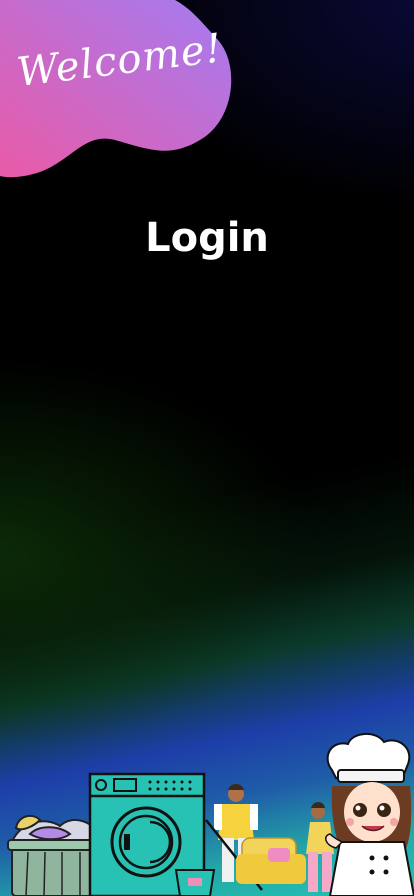 This screenshot has height=896, width=414. I want to click on page-title: Login, so click(207, 238).